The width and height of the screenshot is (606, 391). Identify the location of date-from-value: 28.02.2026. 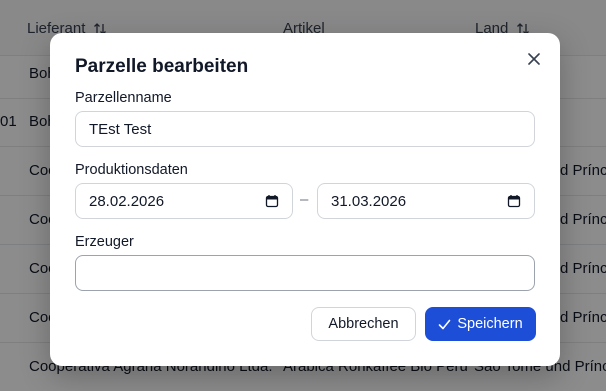
(127, 201).